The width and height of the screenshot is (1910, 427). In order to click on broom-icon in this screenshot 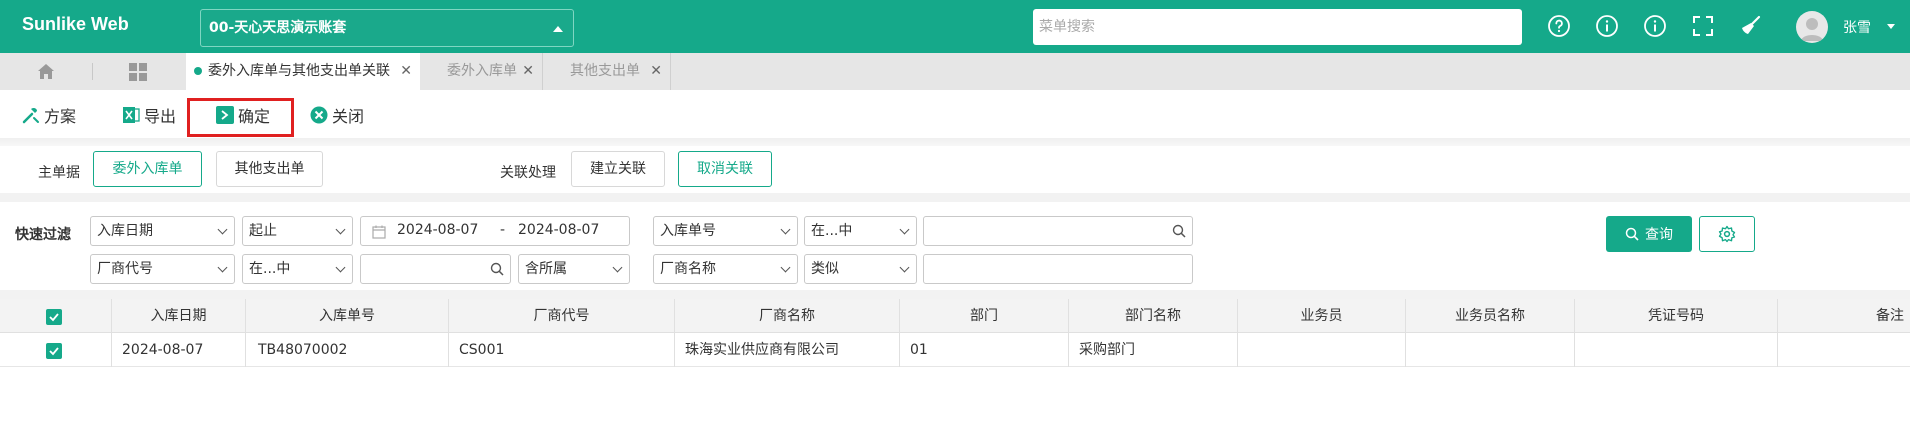, I will do `click(1751, 26)`.